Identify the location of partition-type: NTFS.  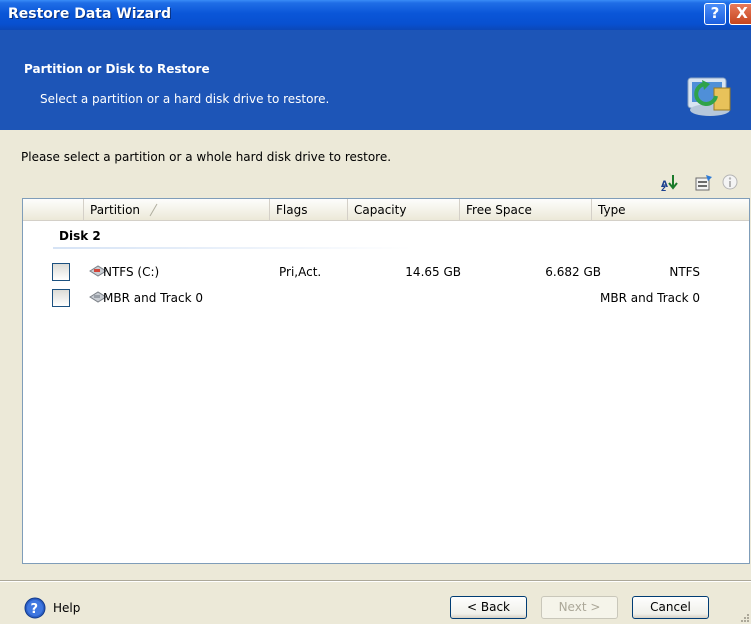
(684, 272).